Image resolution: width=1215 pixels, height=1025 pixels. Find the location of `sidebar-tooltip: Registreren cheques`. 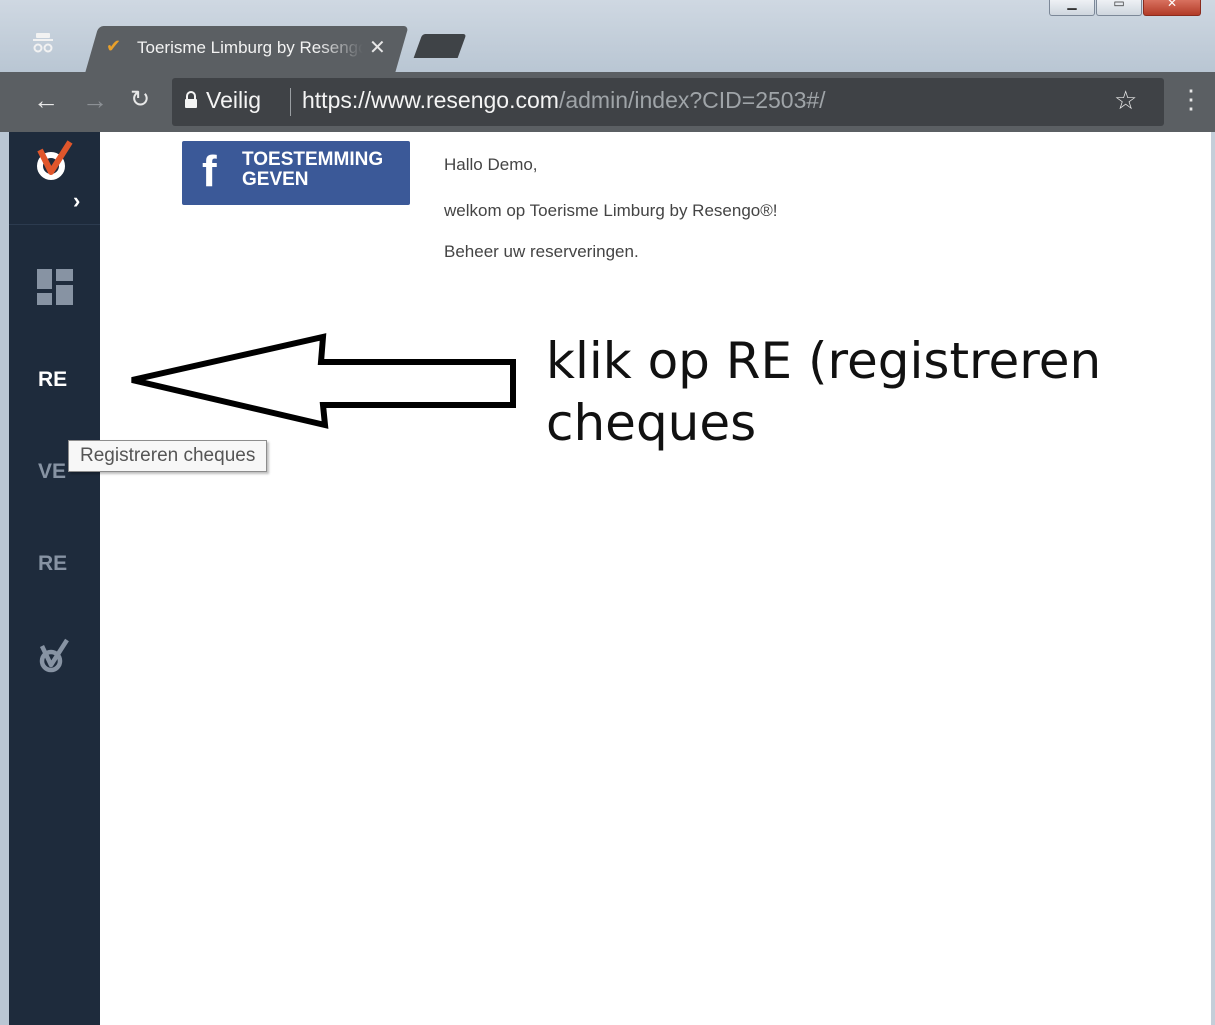

sidebar-tooltip: Registreren cheques is located at coordinates (168, 456).